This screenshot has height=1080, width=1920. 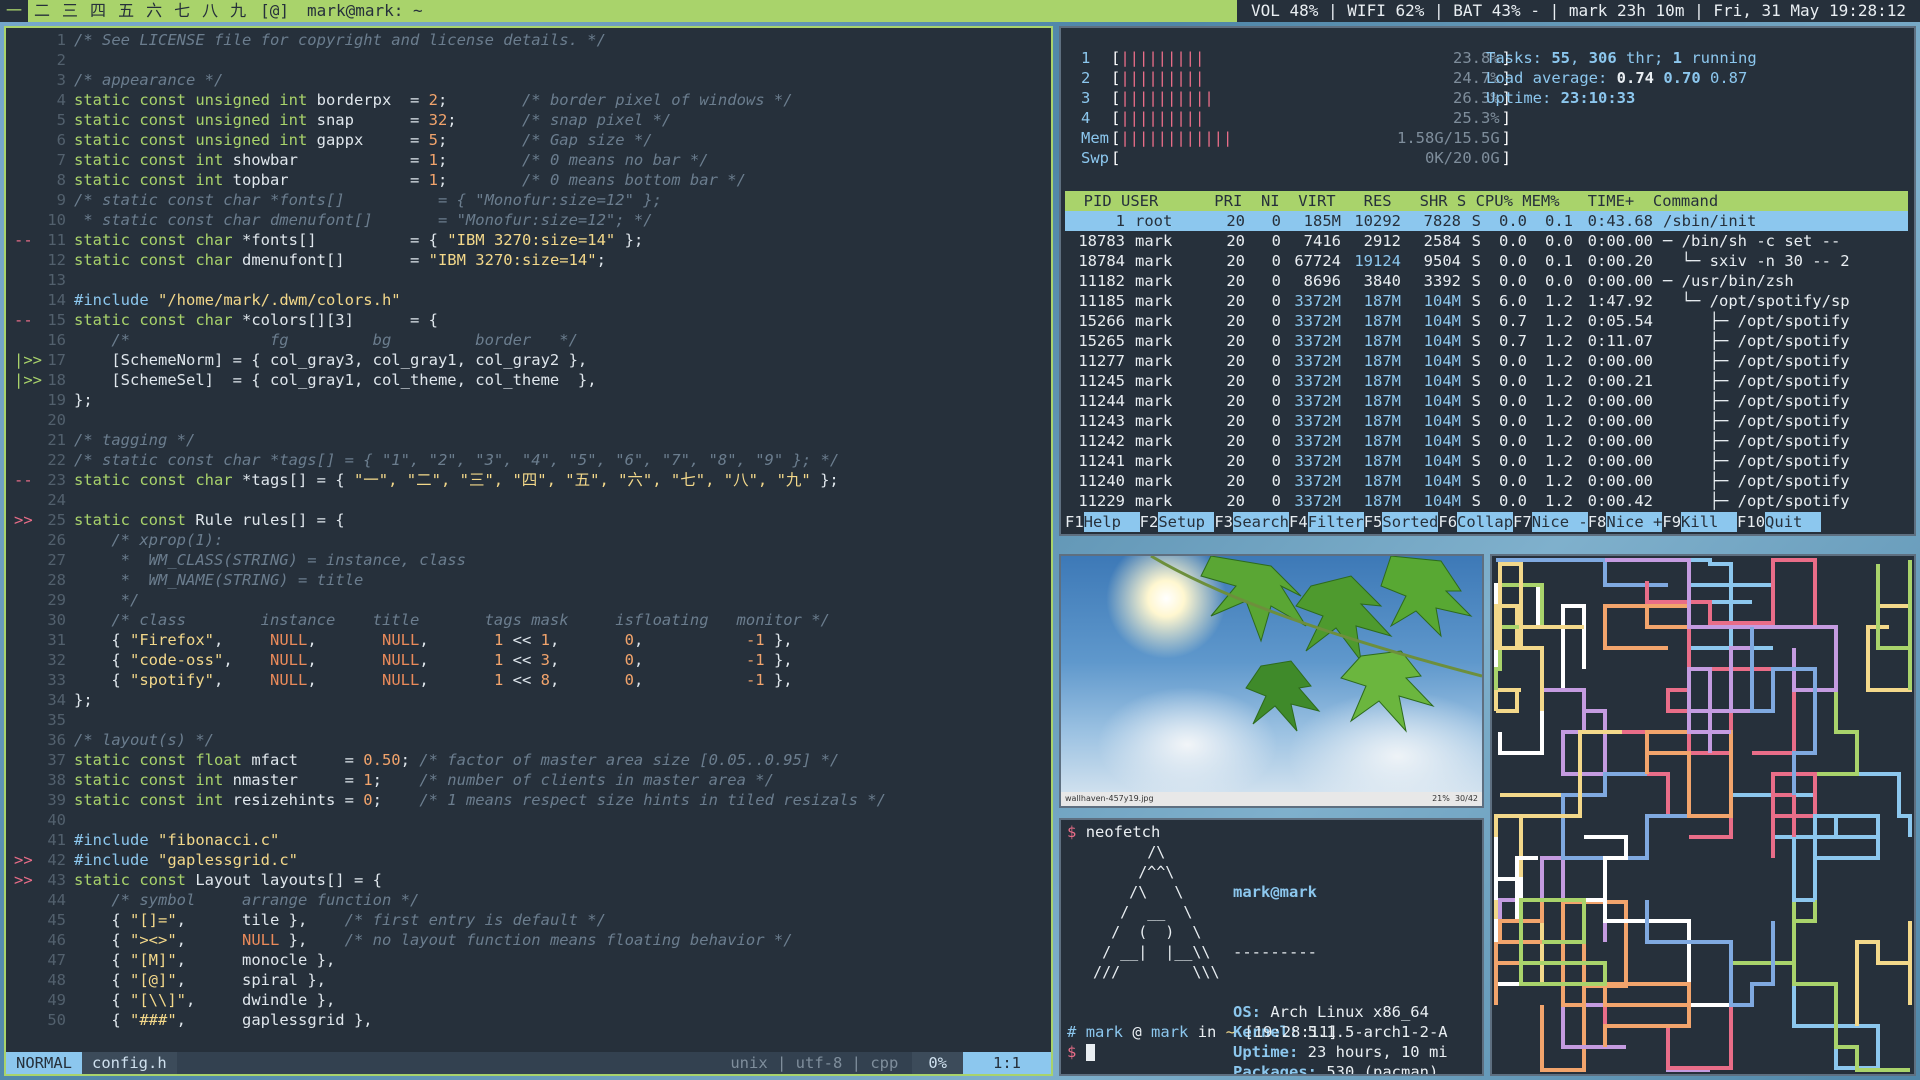 What do you see at coordinates (1373, 522) in the screenshot?
I see `fkey-key: F5` at bounding box center [1373, 522].